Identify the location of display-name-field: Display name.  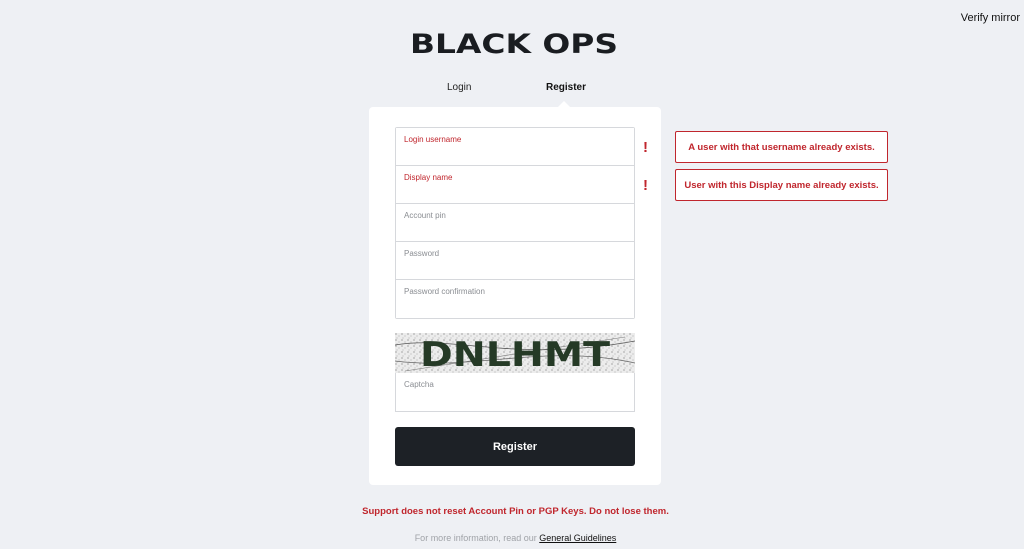
(515, 185).